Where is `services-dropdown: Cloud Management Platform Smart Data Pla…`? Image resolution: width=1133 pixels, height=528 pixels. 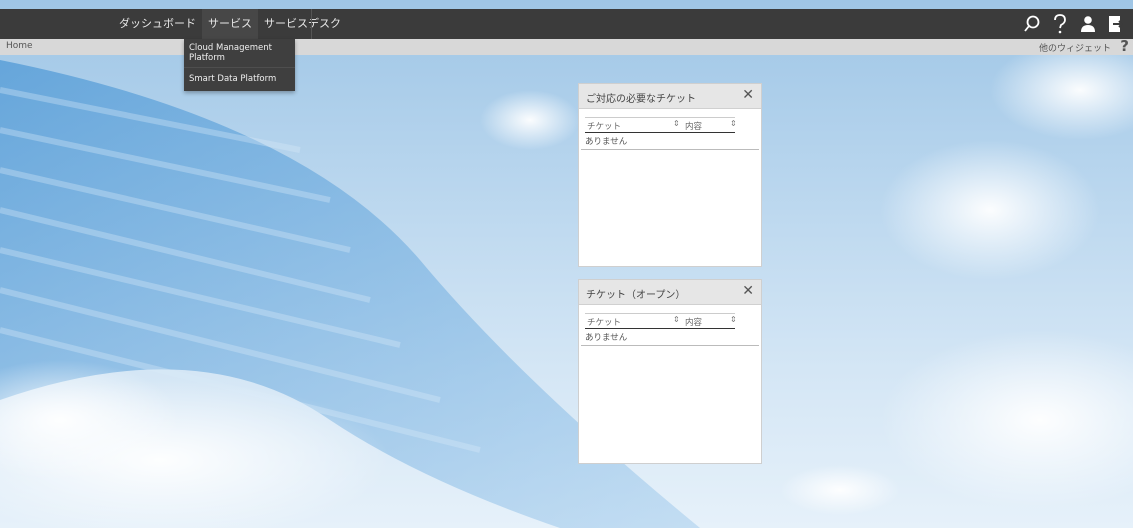 services-dropdown: Cloud Management Platform Smart Data Pla… is located at coordinates (239, 65).